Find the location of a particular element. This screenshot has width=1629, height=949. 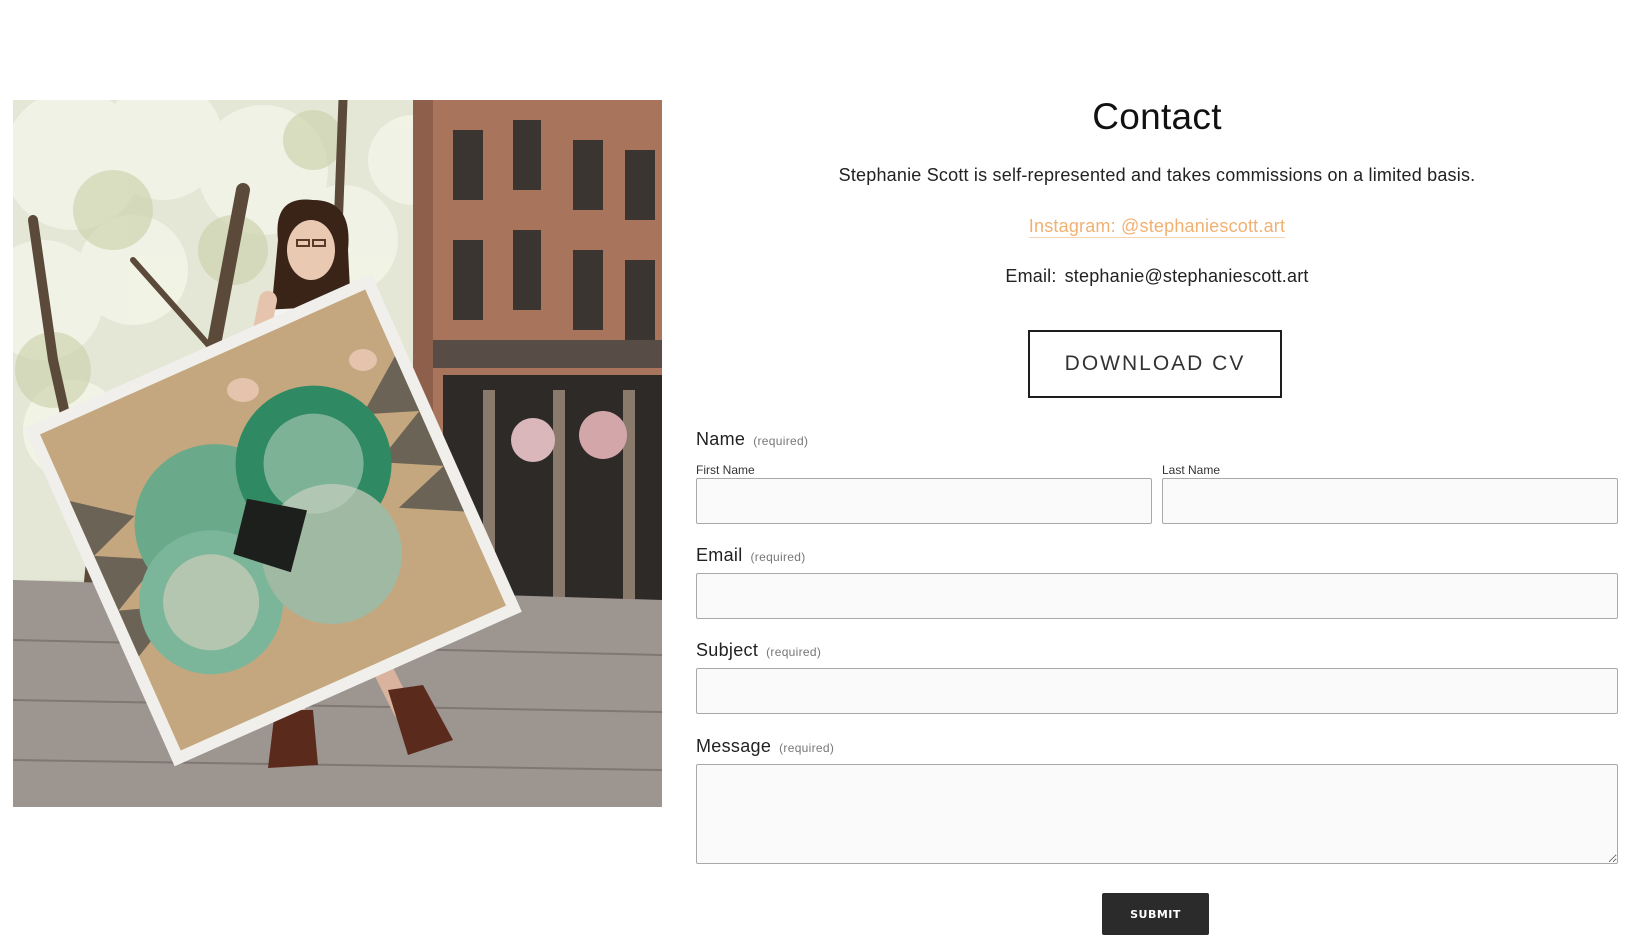

subject-input is located at coordinates (1157, 691).